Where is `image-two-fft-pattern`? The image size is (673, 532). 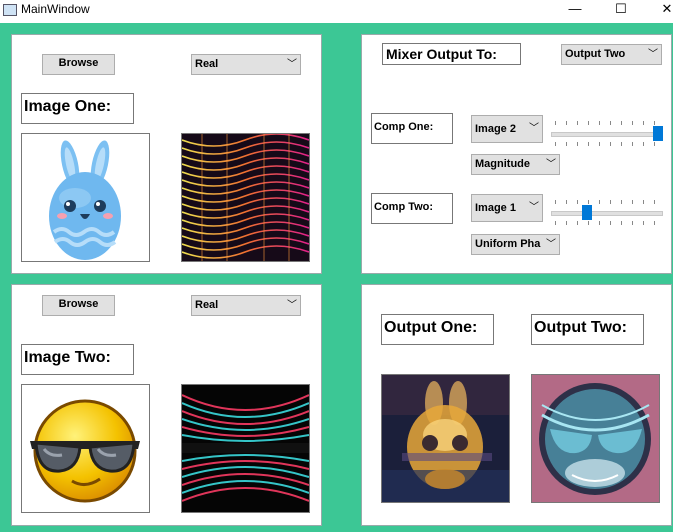
image-two-fft-pattern is located at coordinates (245, 448).